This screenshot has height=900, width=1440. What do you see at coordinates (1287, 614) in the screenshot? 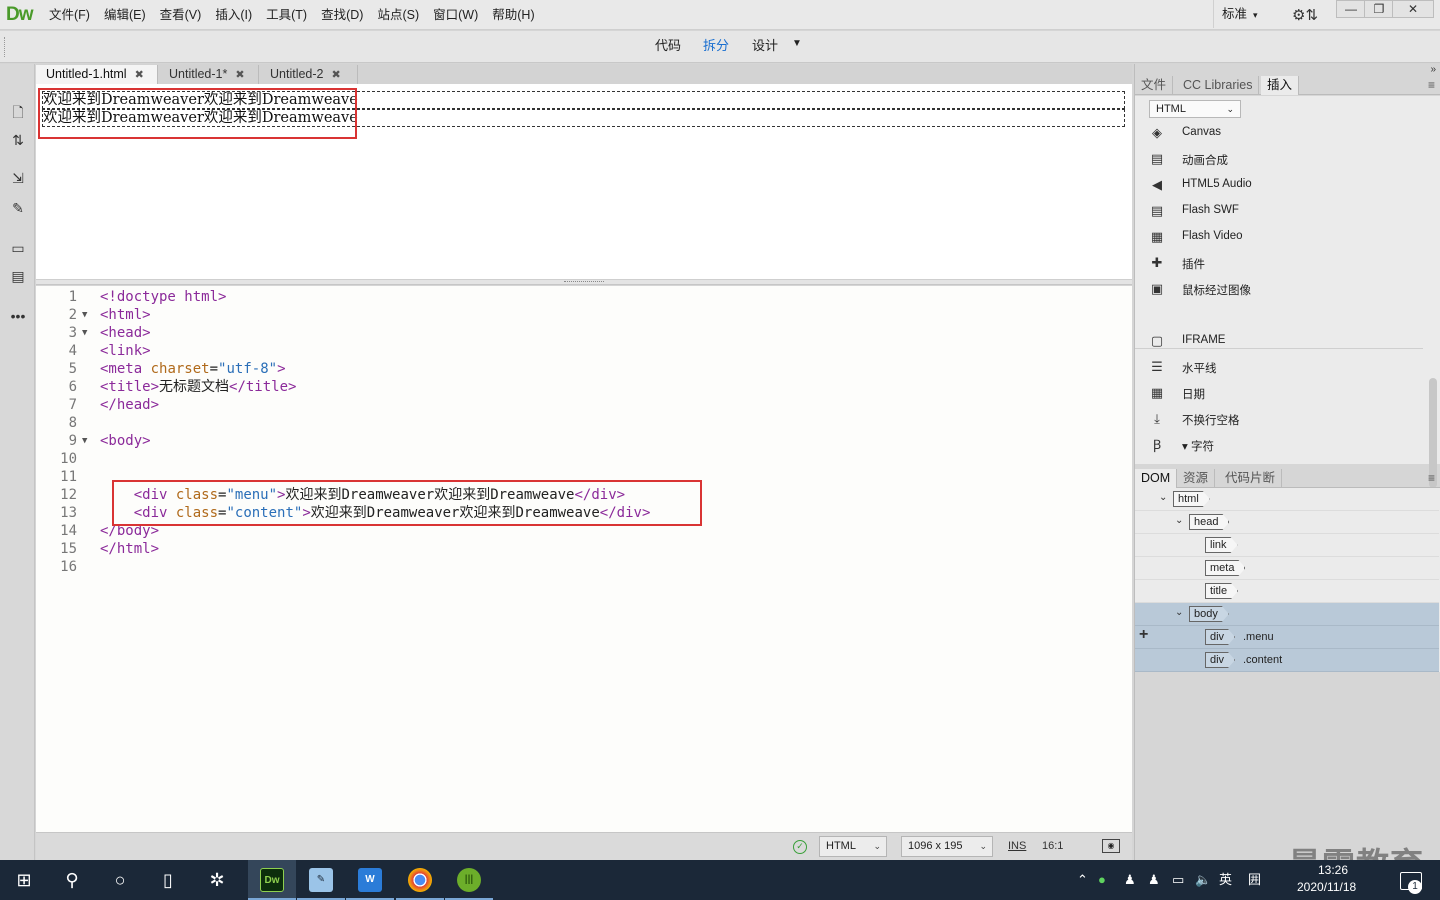
I see `dom-node: ⌄ body` at bounding box center [1287, 614].